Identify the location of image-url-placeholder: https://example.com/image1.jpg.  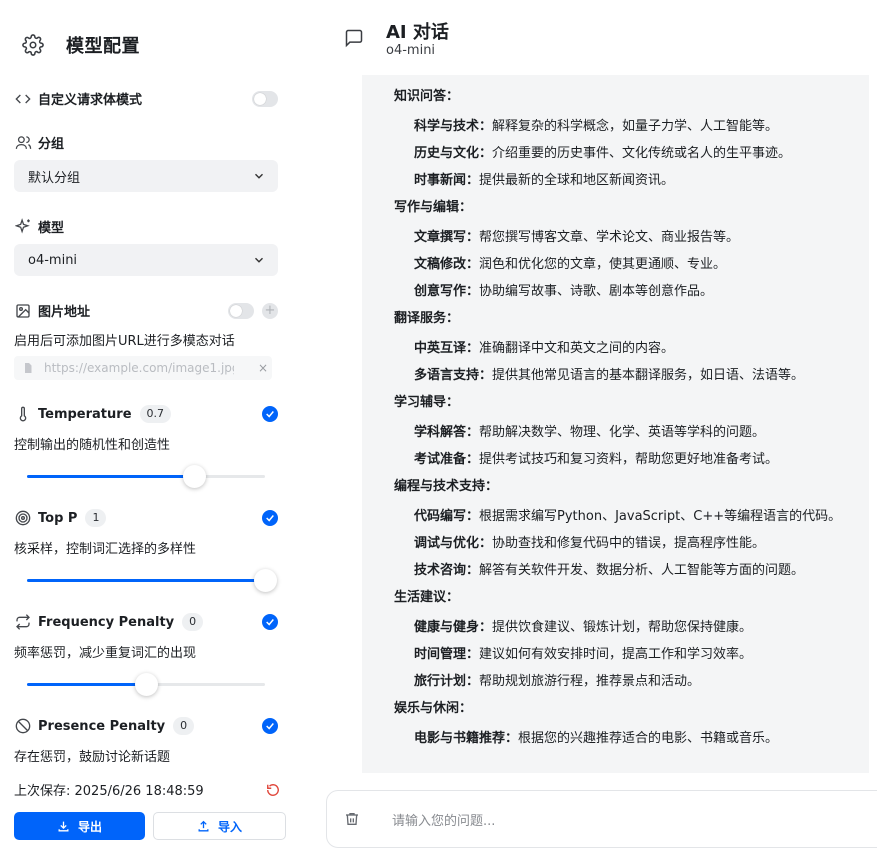
(139, 368).